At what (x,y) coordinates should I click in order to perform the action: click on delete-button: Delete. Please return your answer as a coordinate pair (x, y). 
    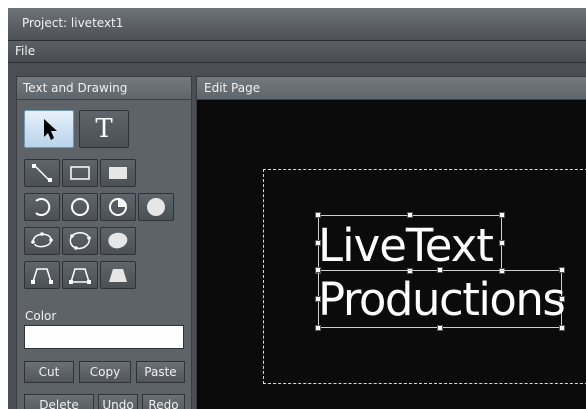
    Looking at the image, I should click on (59, 401).